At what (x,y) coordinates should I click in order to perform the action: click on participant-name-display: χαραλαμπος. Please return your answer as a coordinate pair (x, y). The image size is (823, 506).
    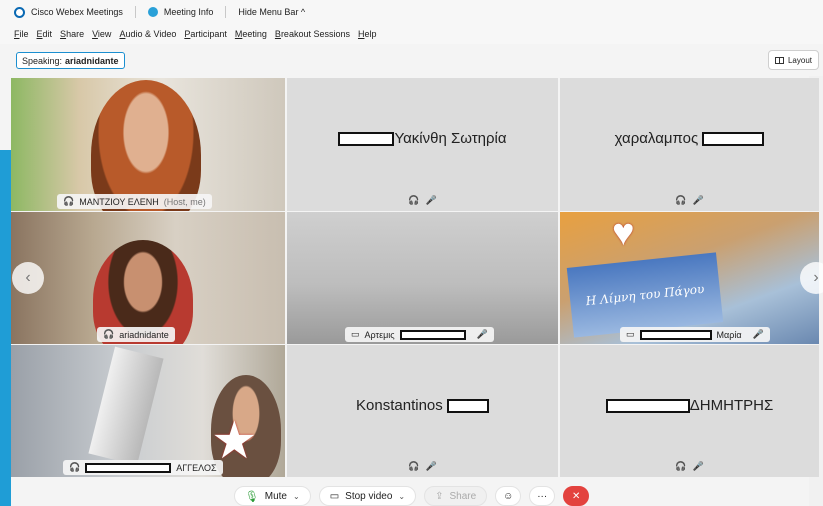
    Looking at the image, I should click on (689, 138).